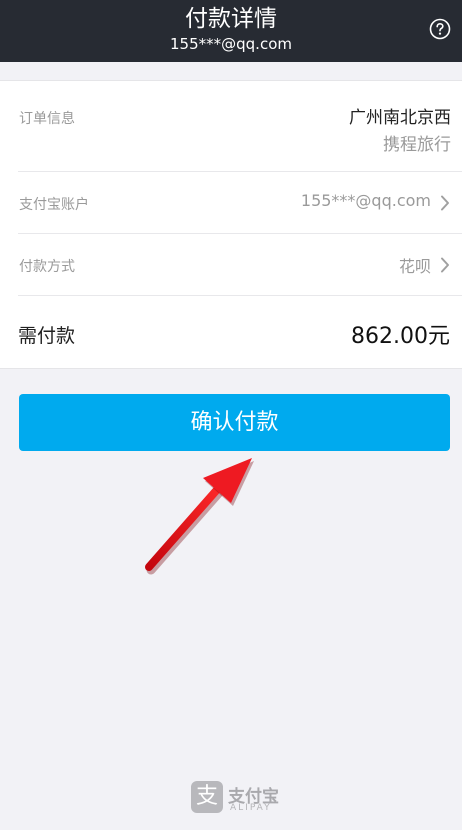 The image size is (462, 830). I want to click on order-platform: 携程旅行, so click(417, 145).